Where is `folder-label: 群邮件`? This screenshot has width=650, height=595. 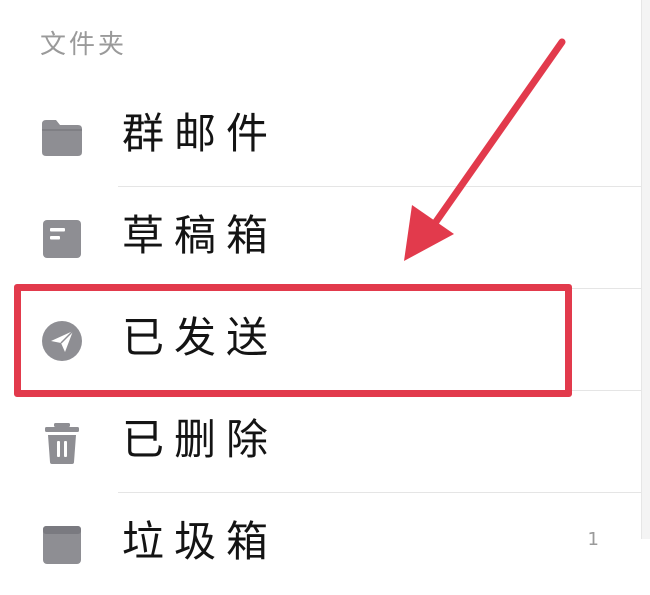
folder-label: 群邮件 is located at coordinates (200, 133).